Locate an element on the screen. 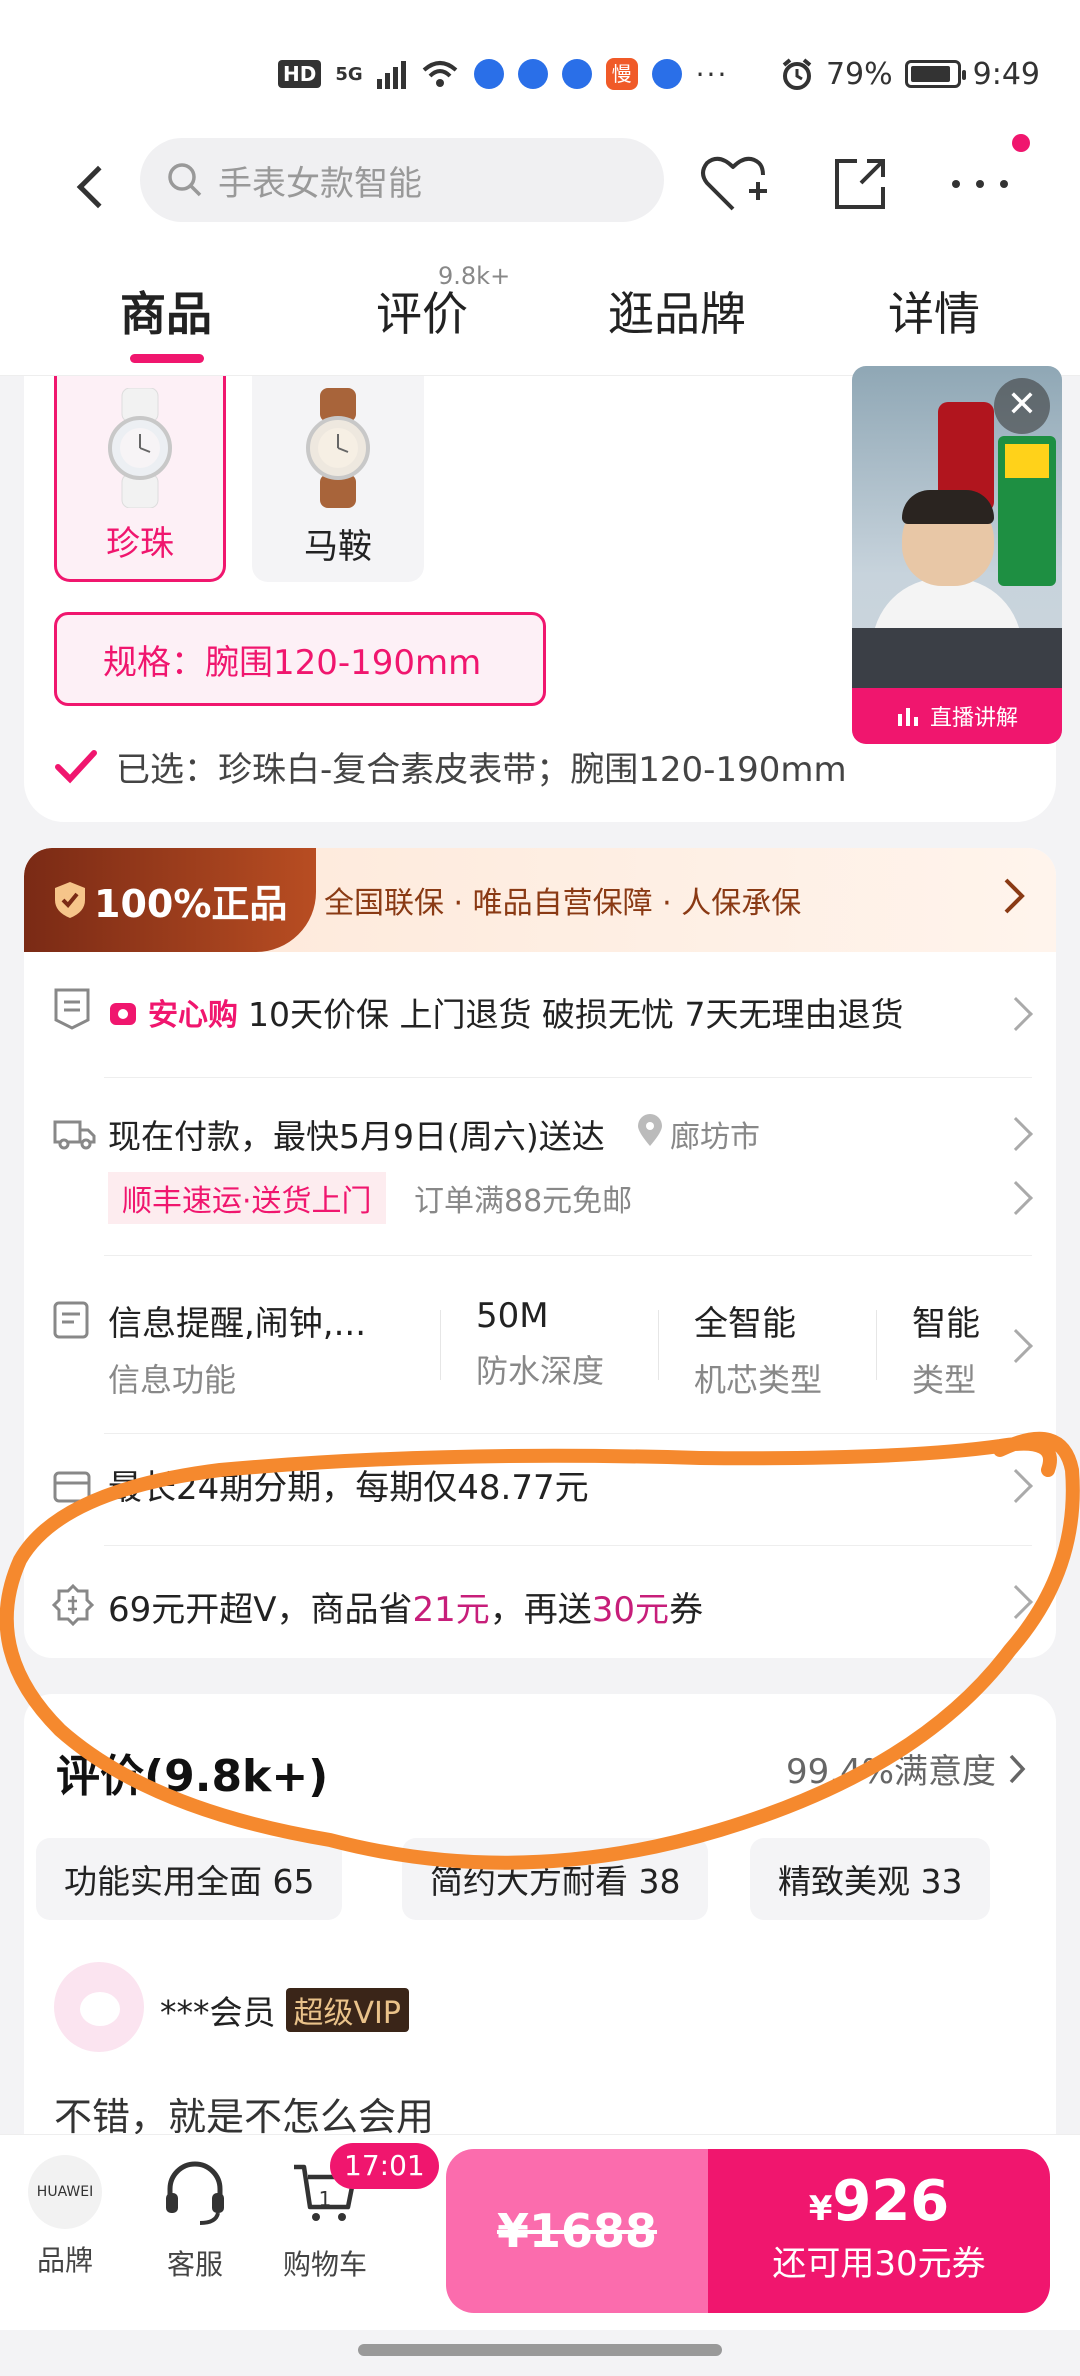 The width and height of the screenshot is (1080, 2376). check-icon is located at coordinates (76, 766).